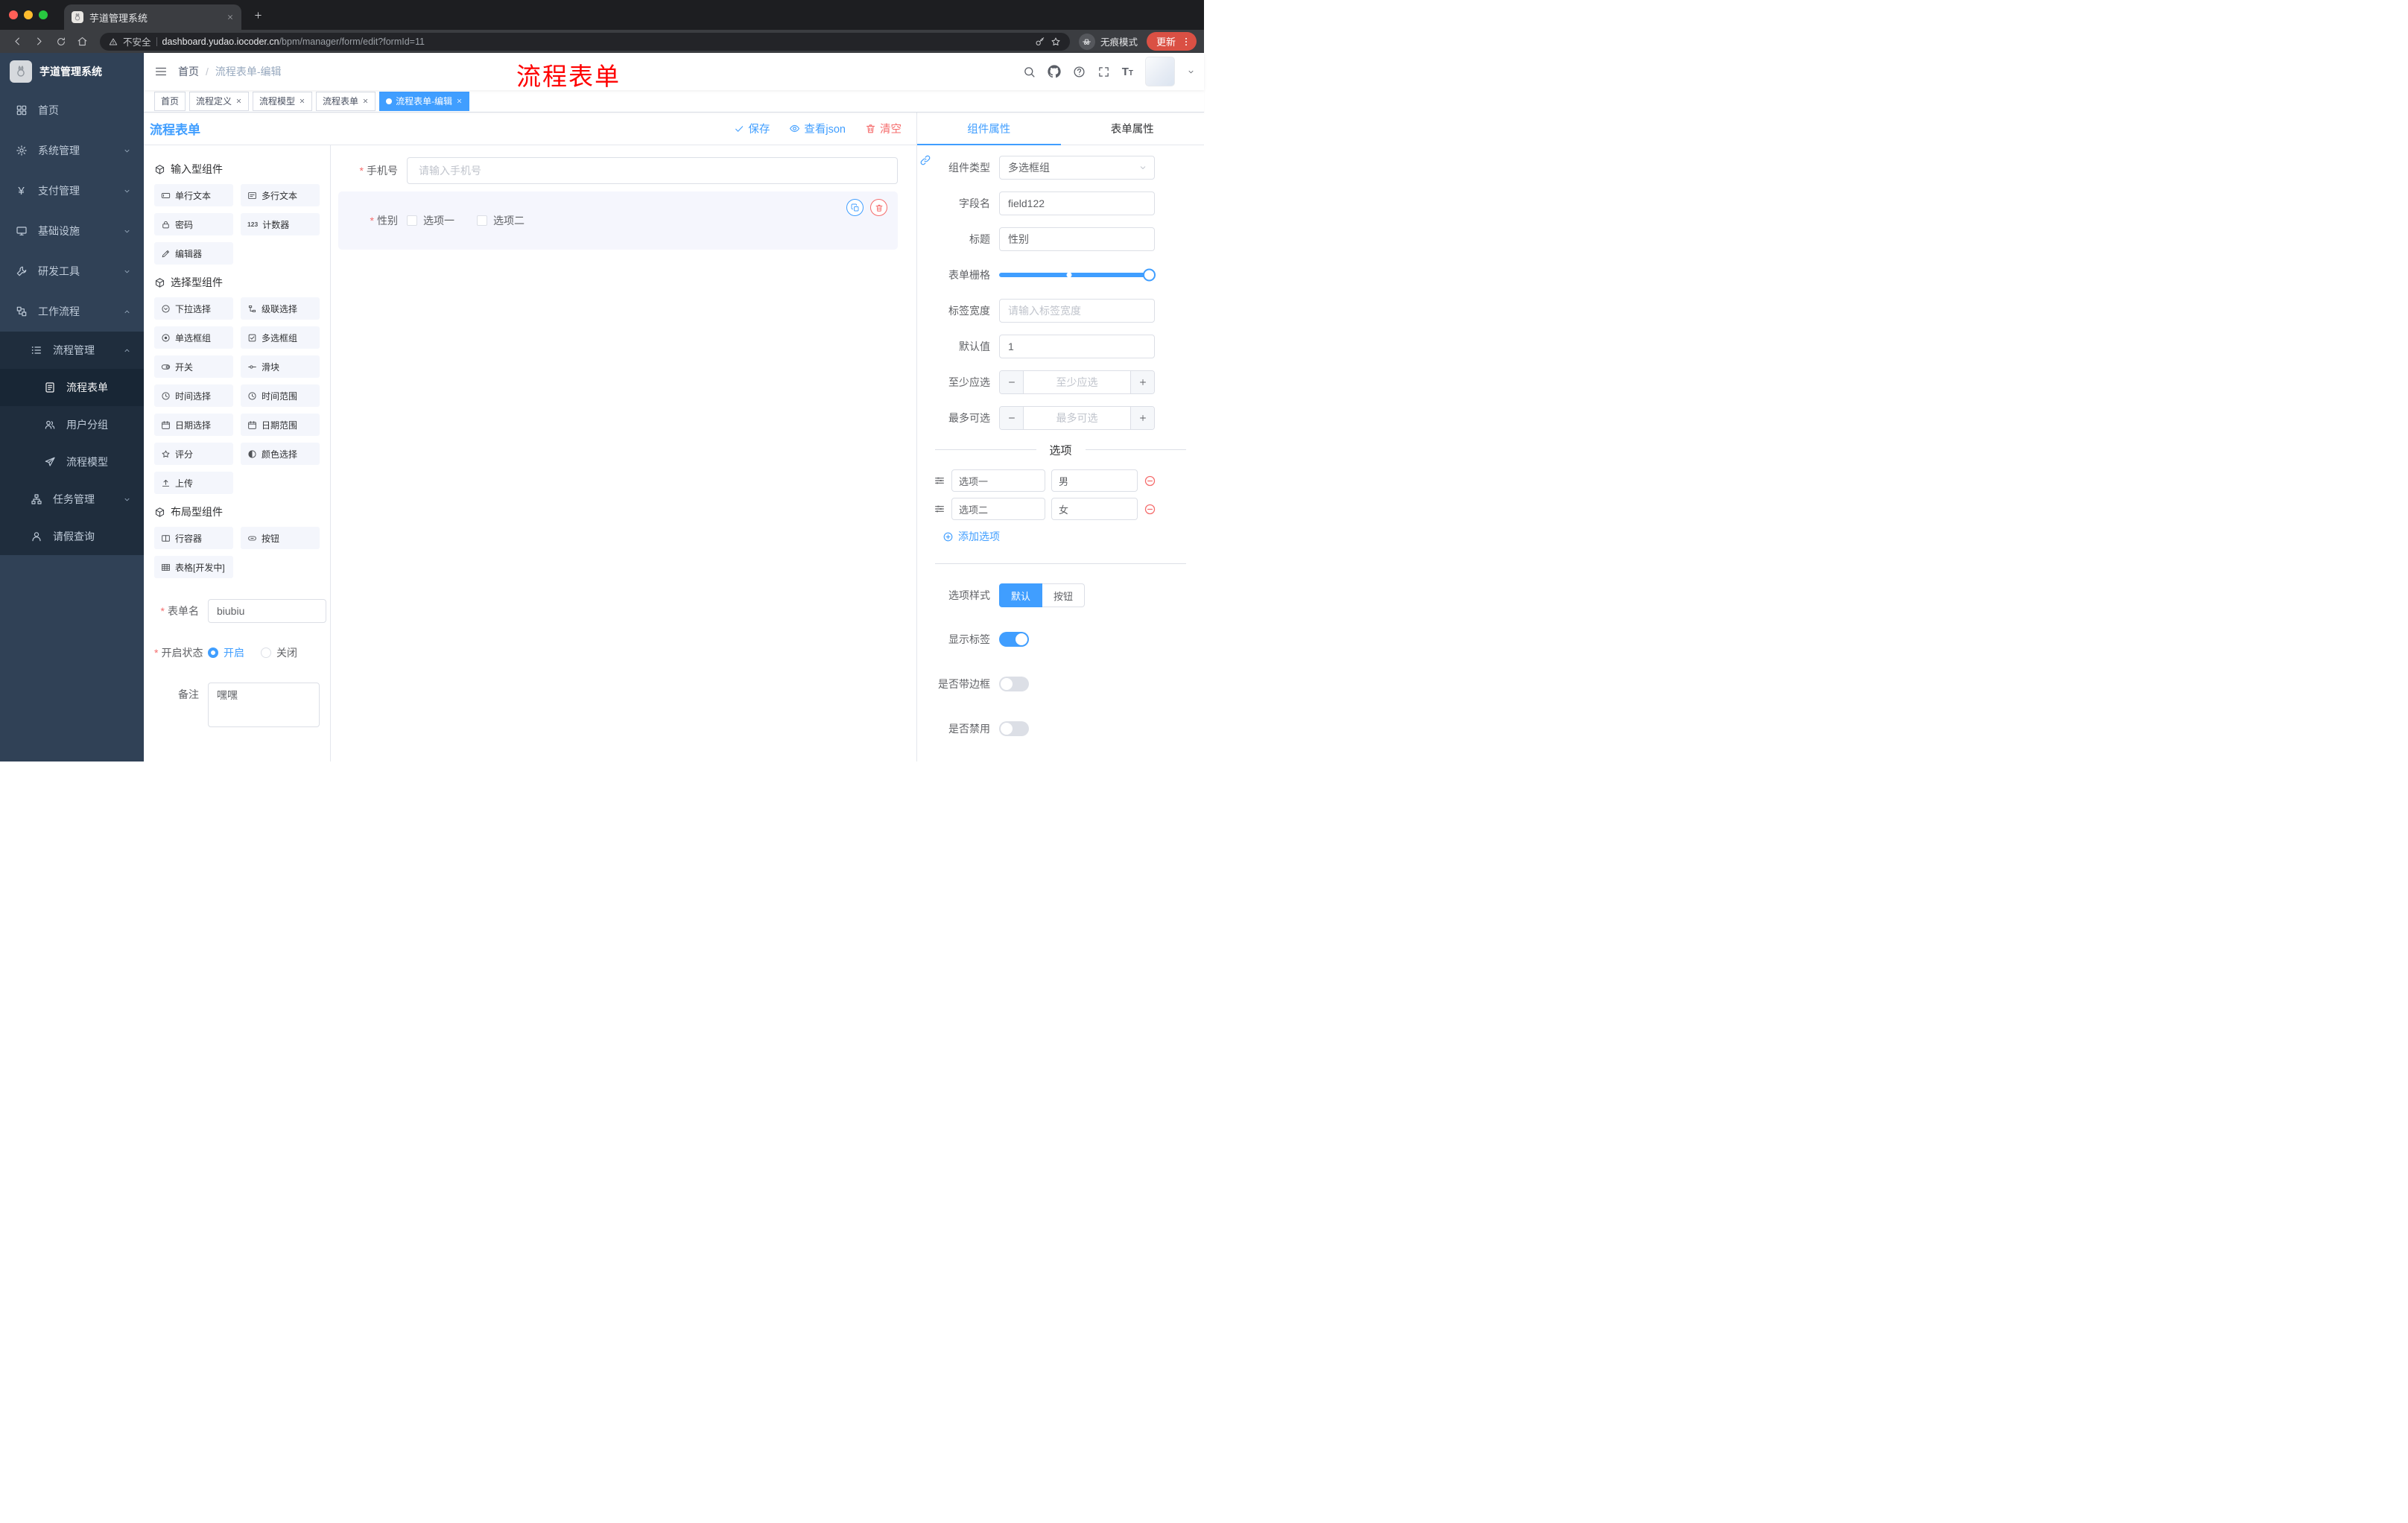 This screenshot has height=1523, width=2408. What do you see at coordinates (193, 224) in the screenshot?
I see `palette-item-password: 密码` at bounding box center [193, 224].